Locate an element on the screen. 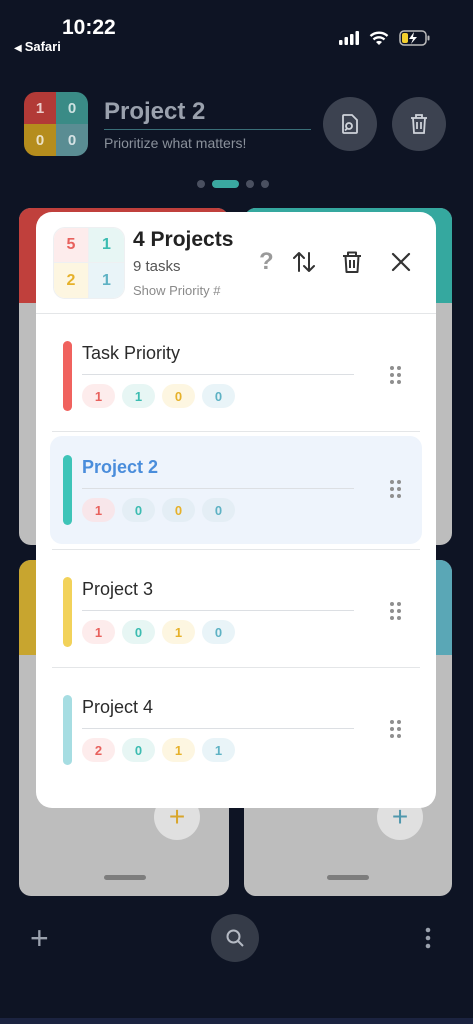 The height and width of the screenshot is (1024, 473). project-name: Project 4 is located at coordinates (118, 707).